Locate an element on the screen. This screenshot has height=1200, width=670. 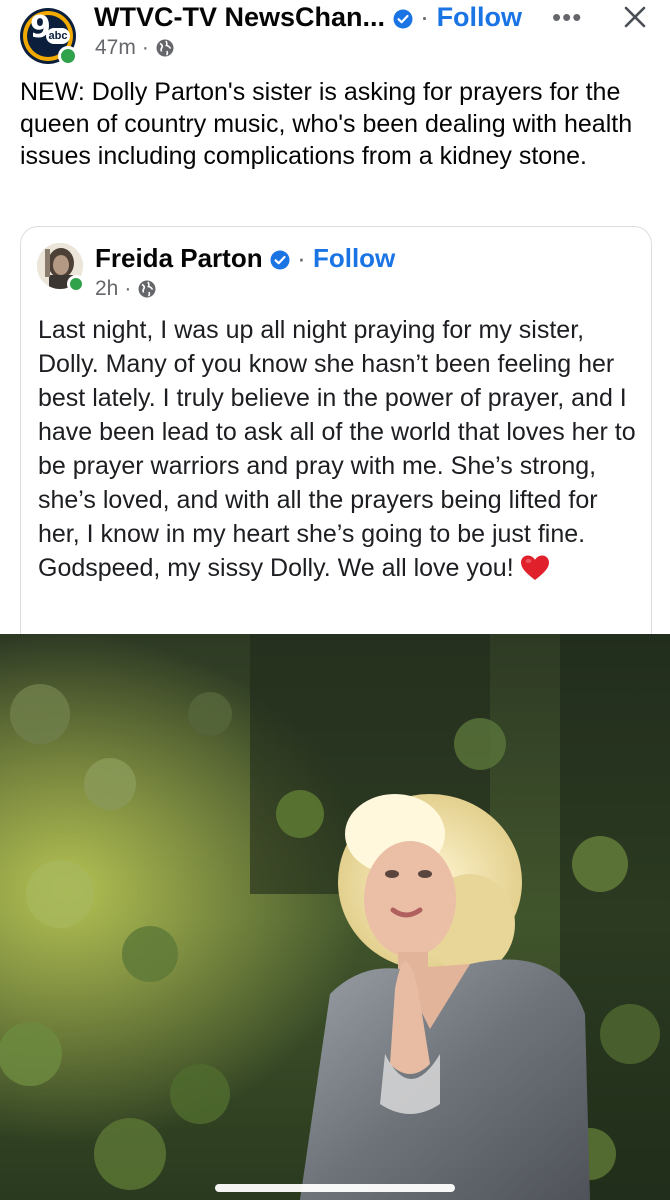
author-name: Freida Parton is located at coordinates (179, 258).